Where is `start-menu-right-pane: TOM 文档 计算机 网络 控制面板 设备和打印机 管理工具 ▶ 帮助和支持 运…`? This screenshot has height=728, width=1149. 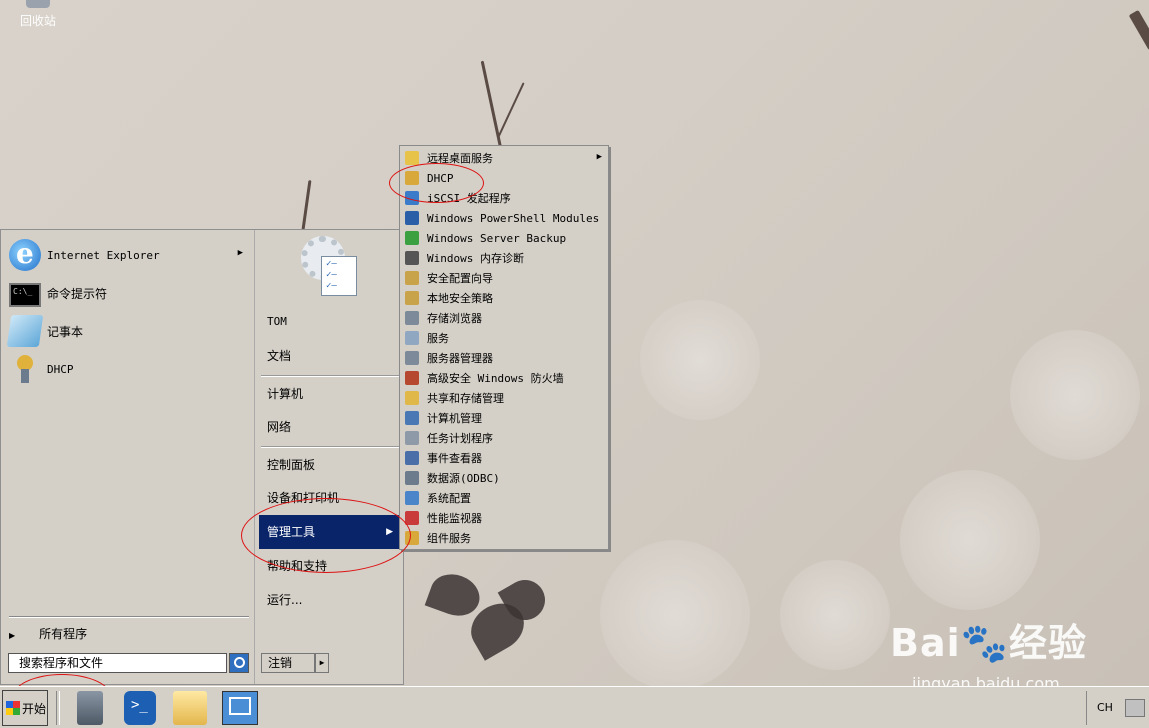 start-menu-right-pane: TOM 文档 计算机 网络 控制面板 设备和打印机 管理工具 ▶ 帮助和支持 运… is located at coordinates (329, 457).